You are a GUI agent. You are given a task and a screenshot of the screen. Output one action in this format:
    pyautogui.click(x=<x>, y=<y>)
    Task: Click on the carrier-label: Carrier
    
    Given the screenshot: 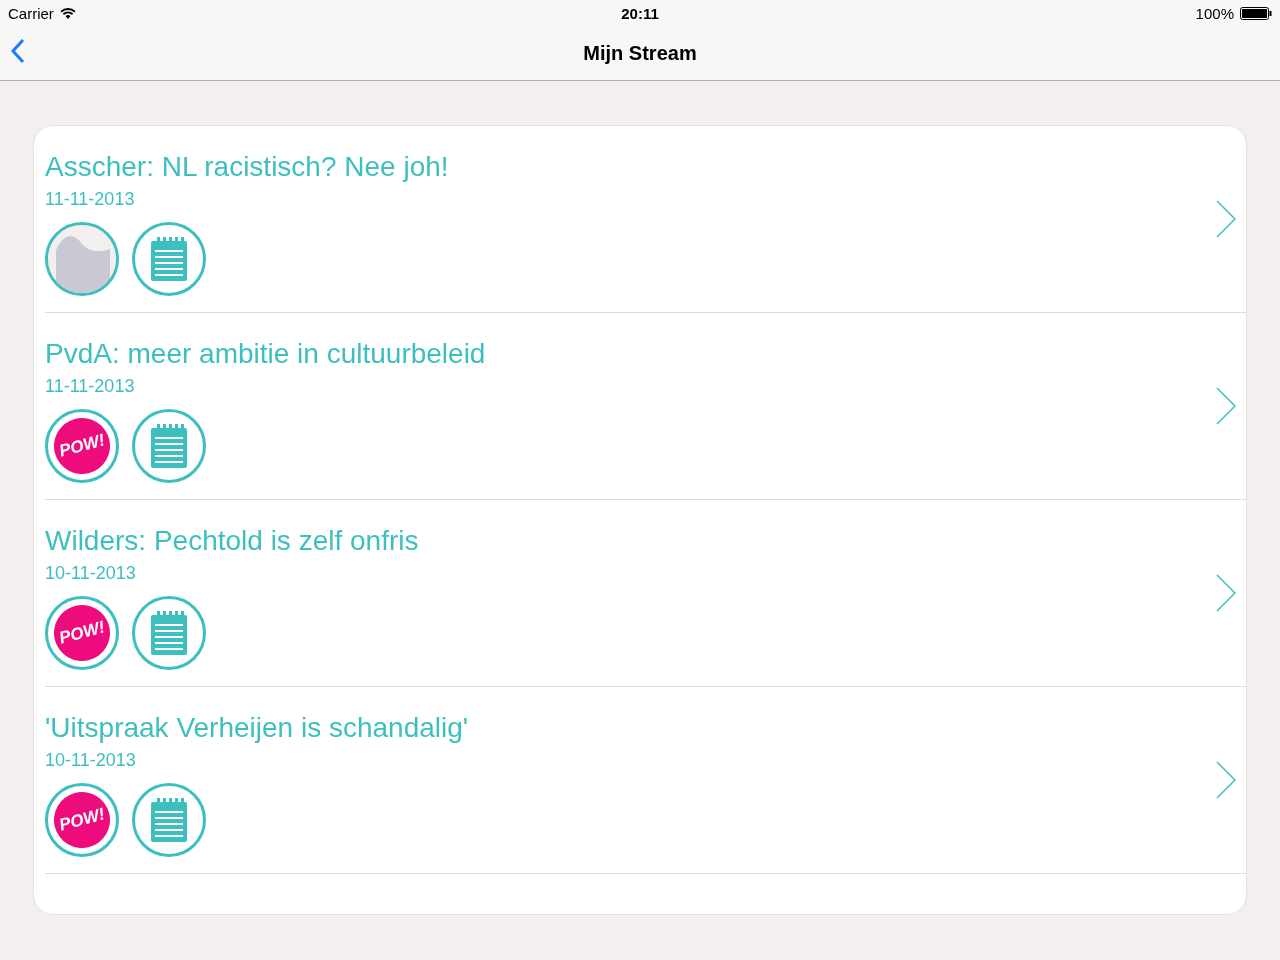 What is the action you would take?
    pyautogui.click(x=31, y=13)
    